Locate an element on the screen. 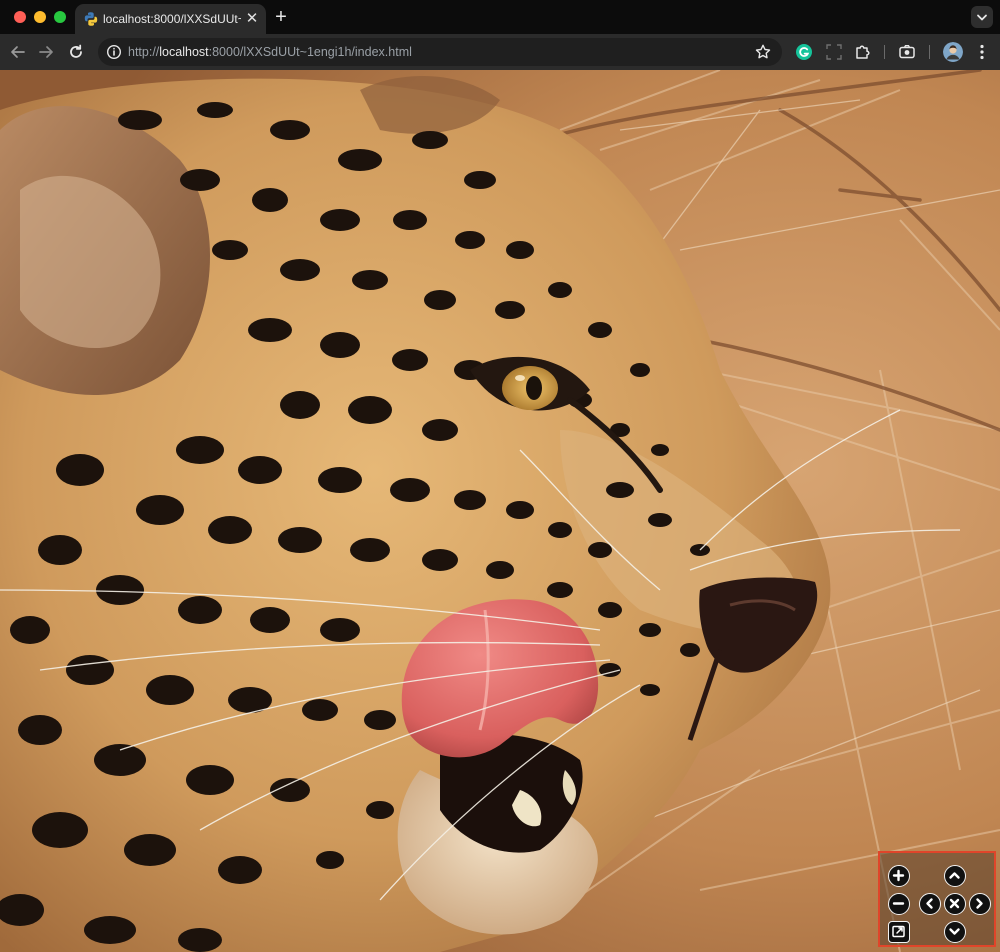  profile-avatar is located at coordinates (953, 52).